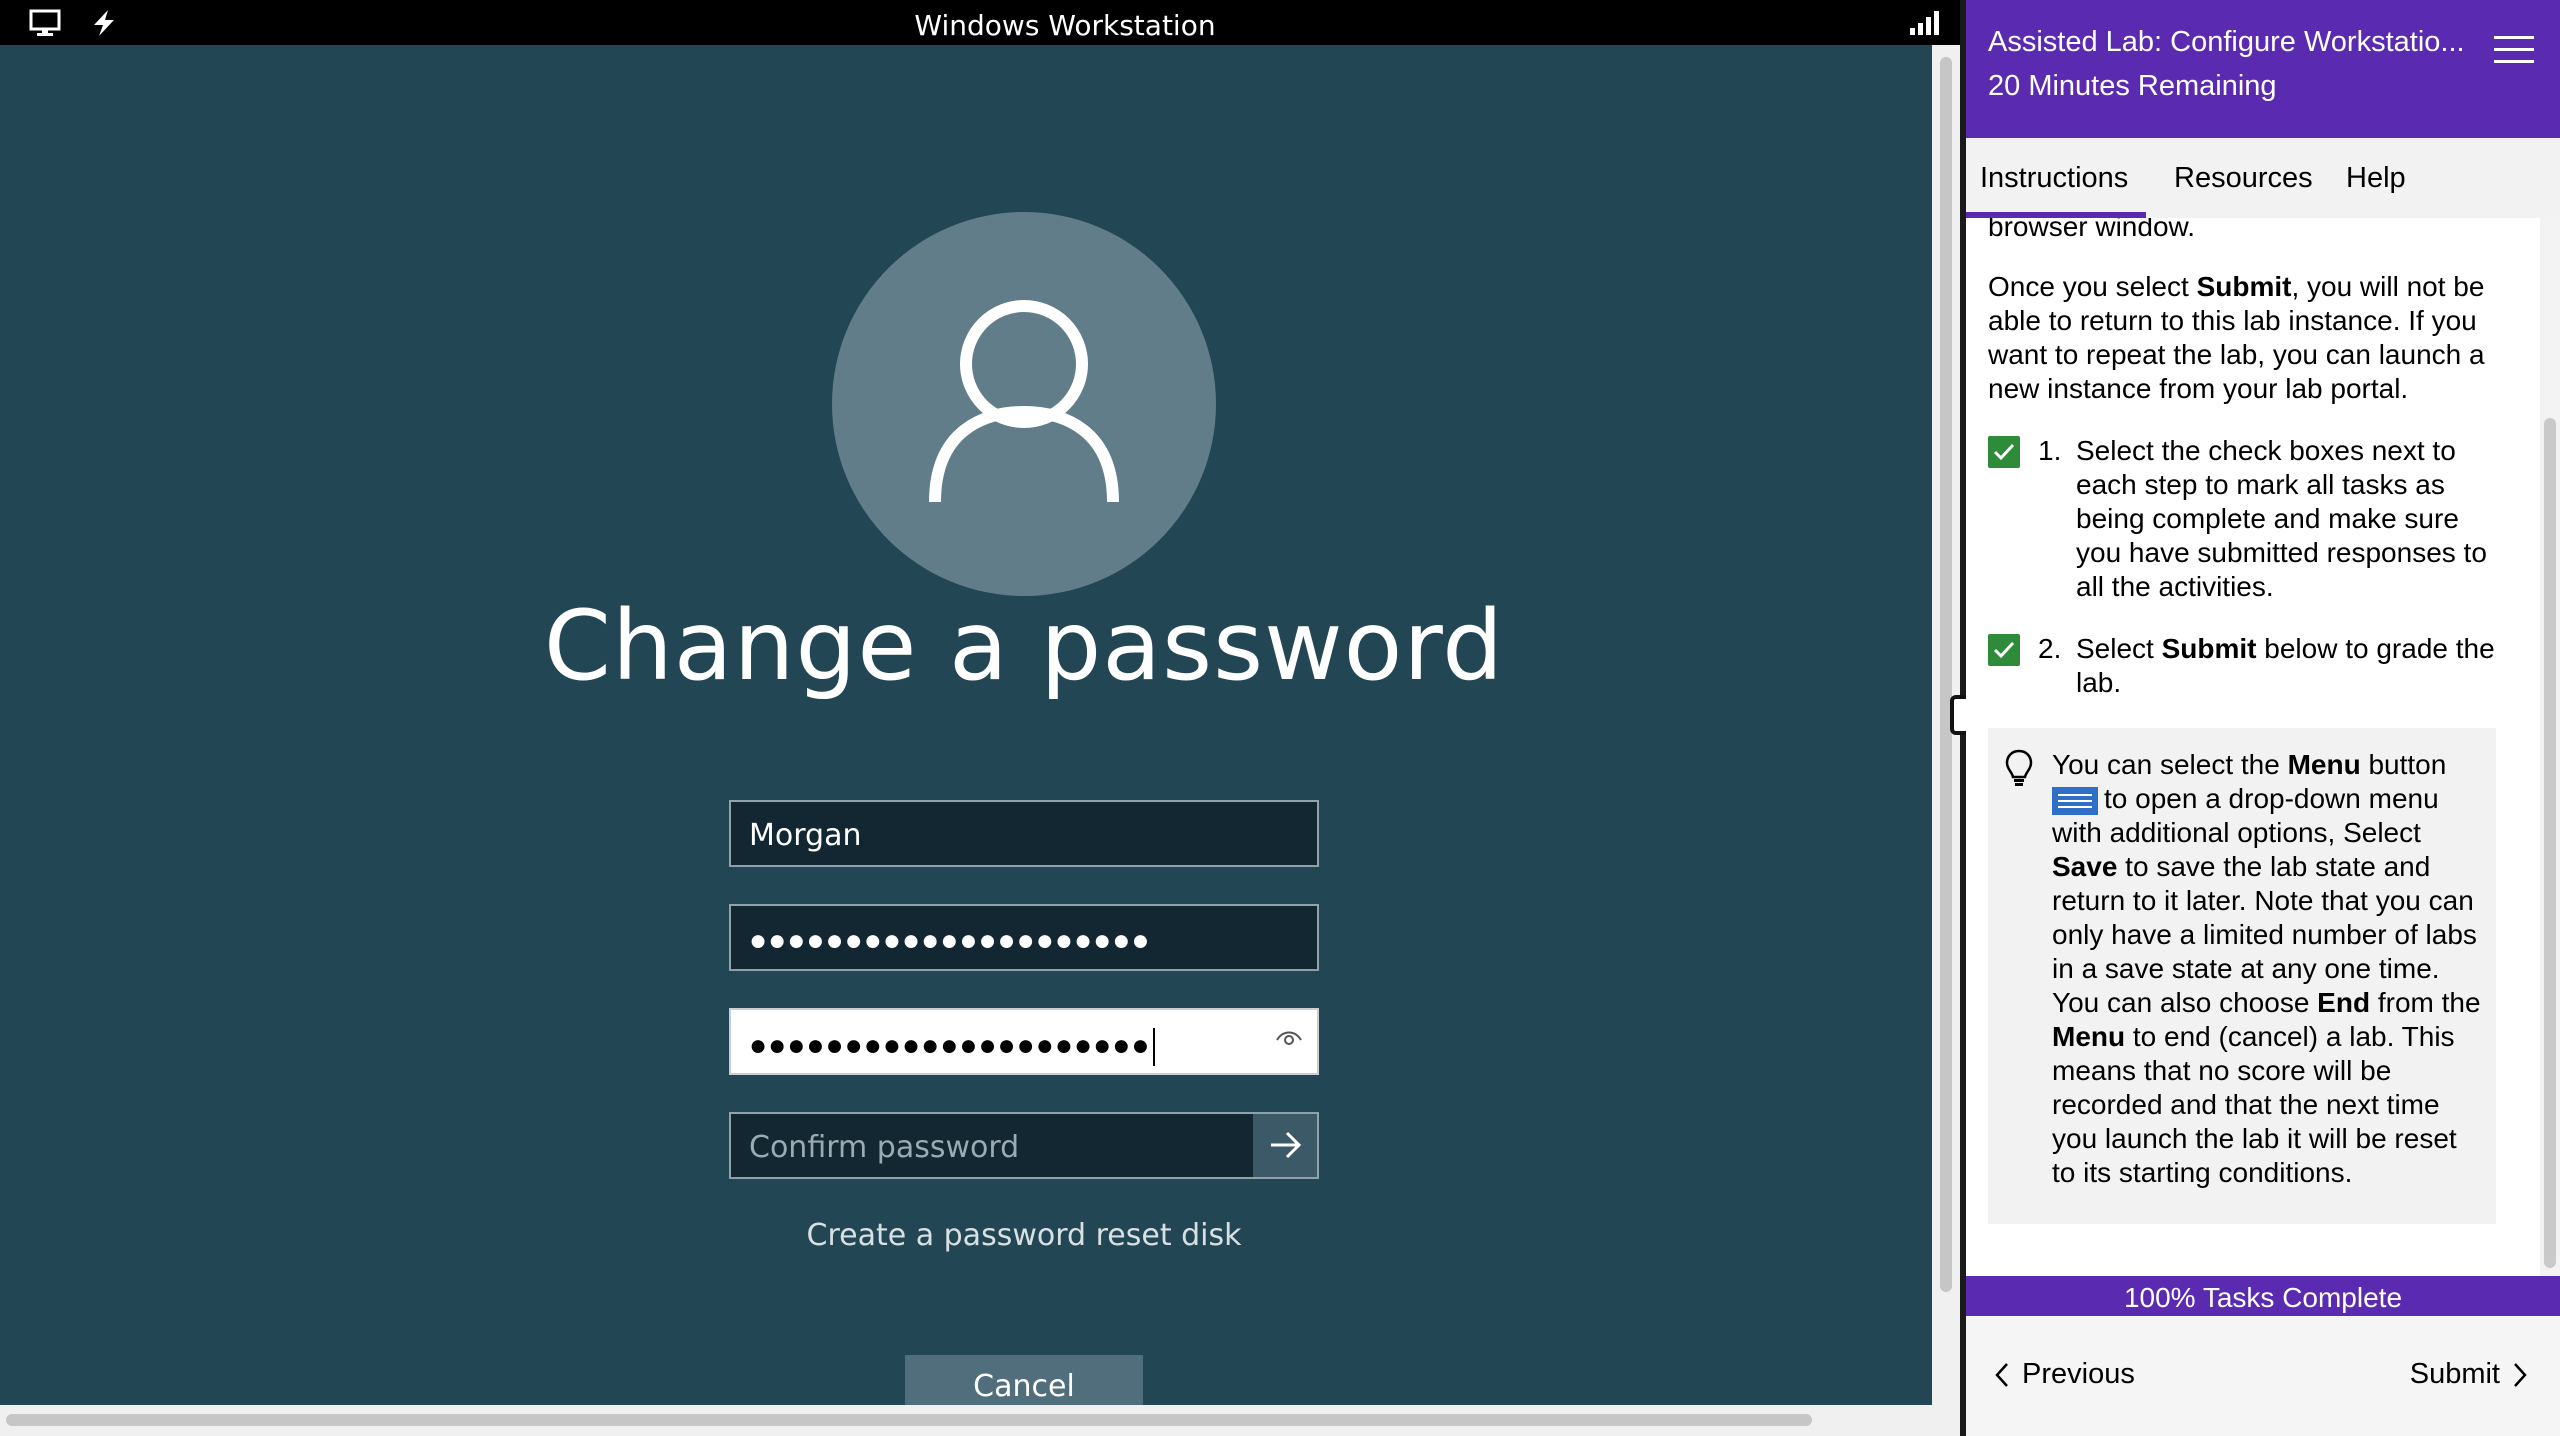 The height and width of the screenshot is (1436, 2560). What do you see at coordinates (2520, 1375) in the screenshot?
I see `chevron-right-icon` at bounding box center [2520, 1375].